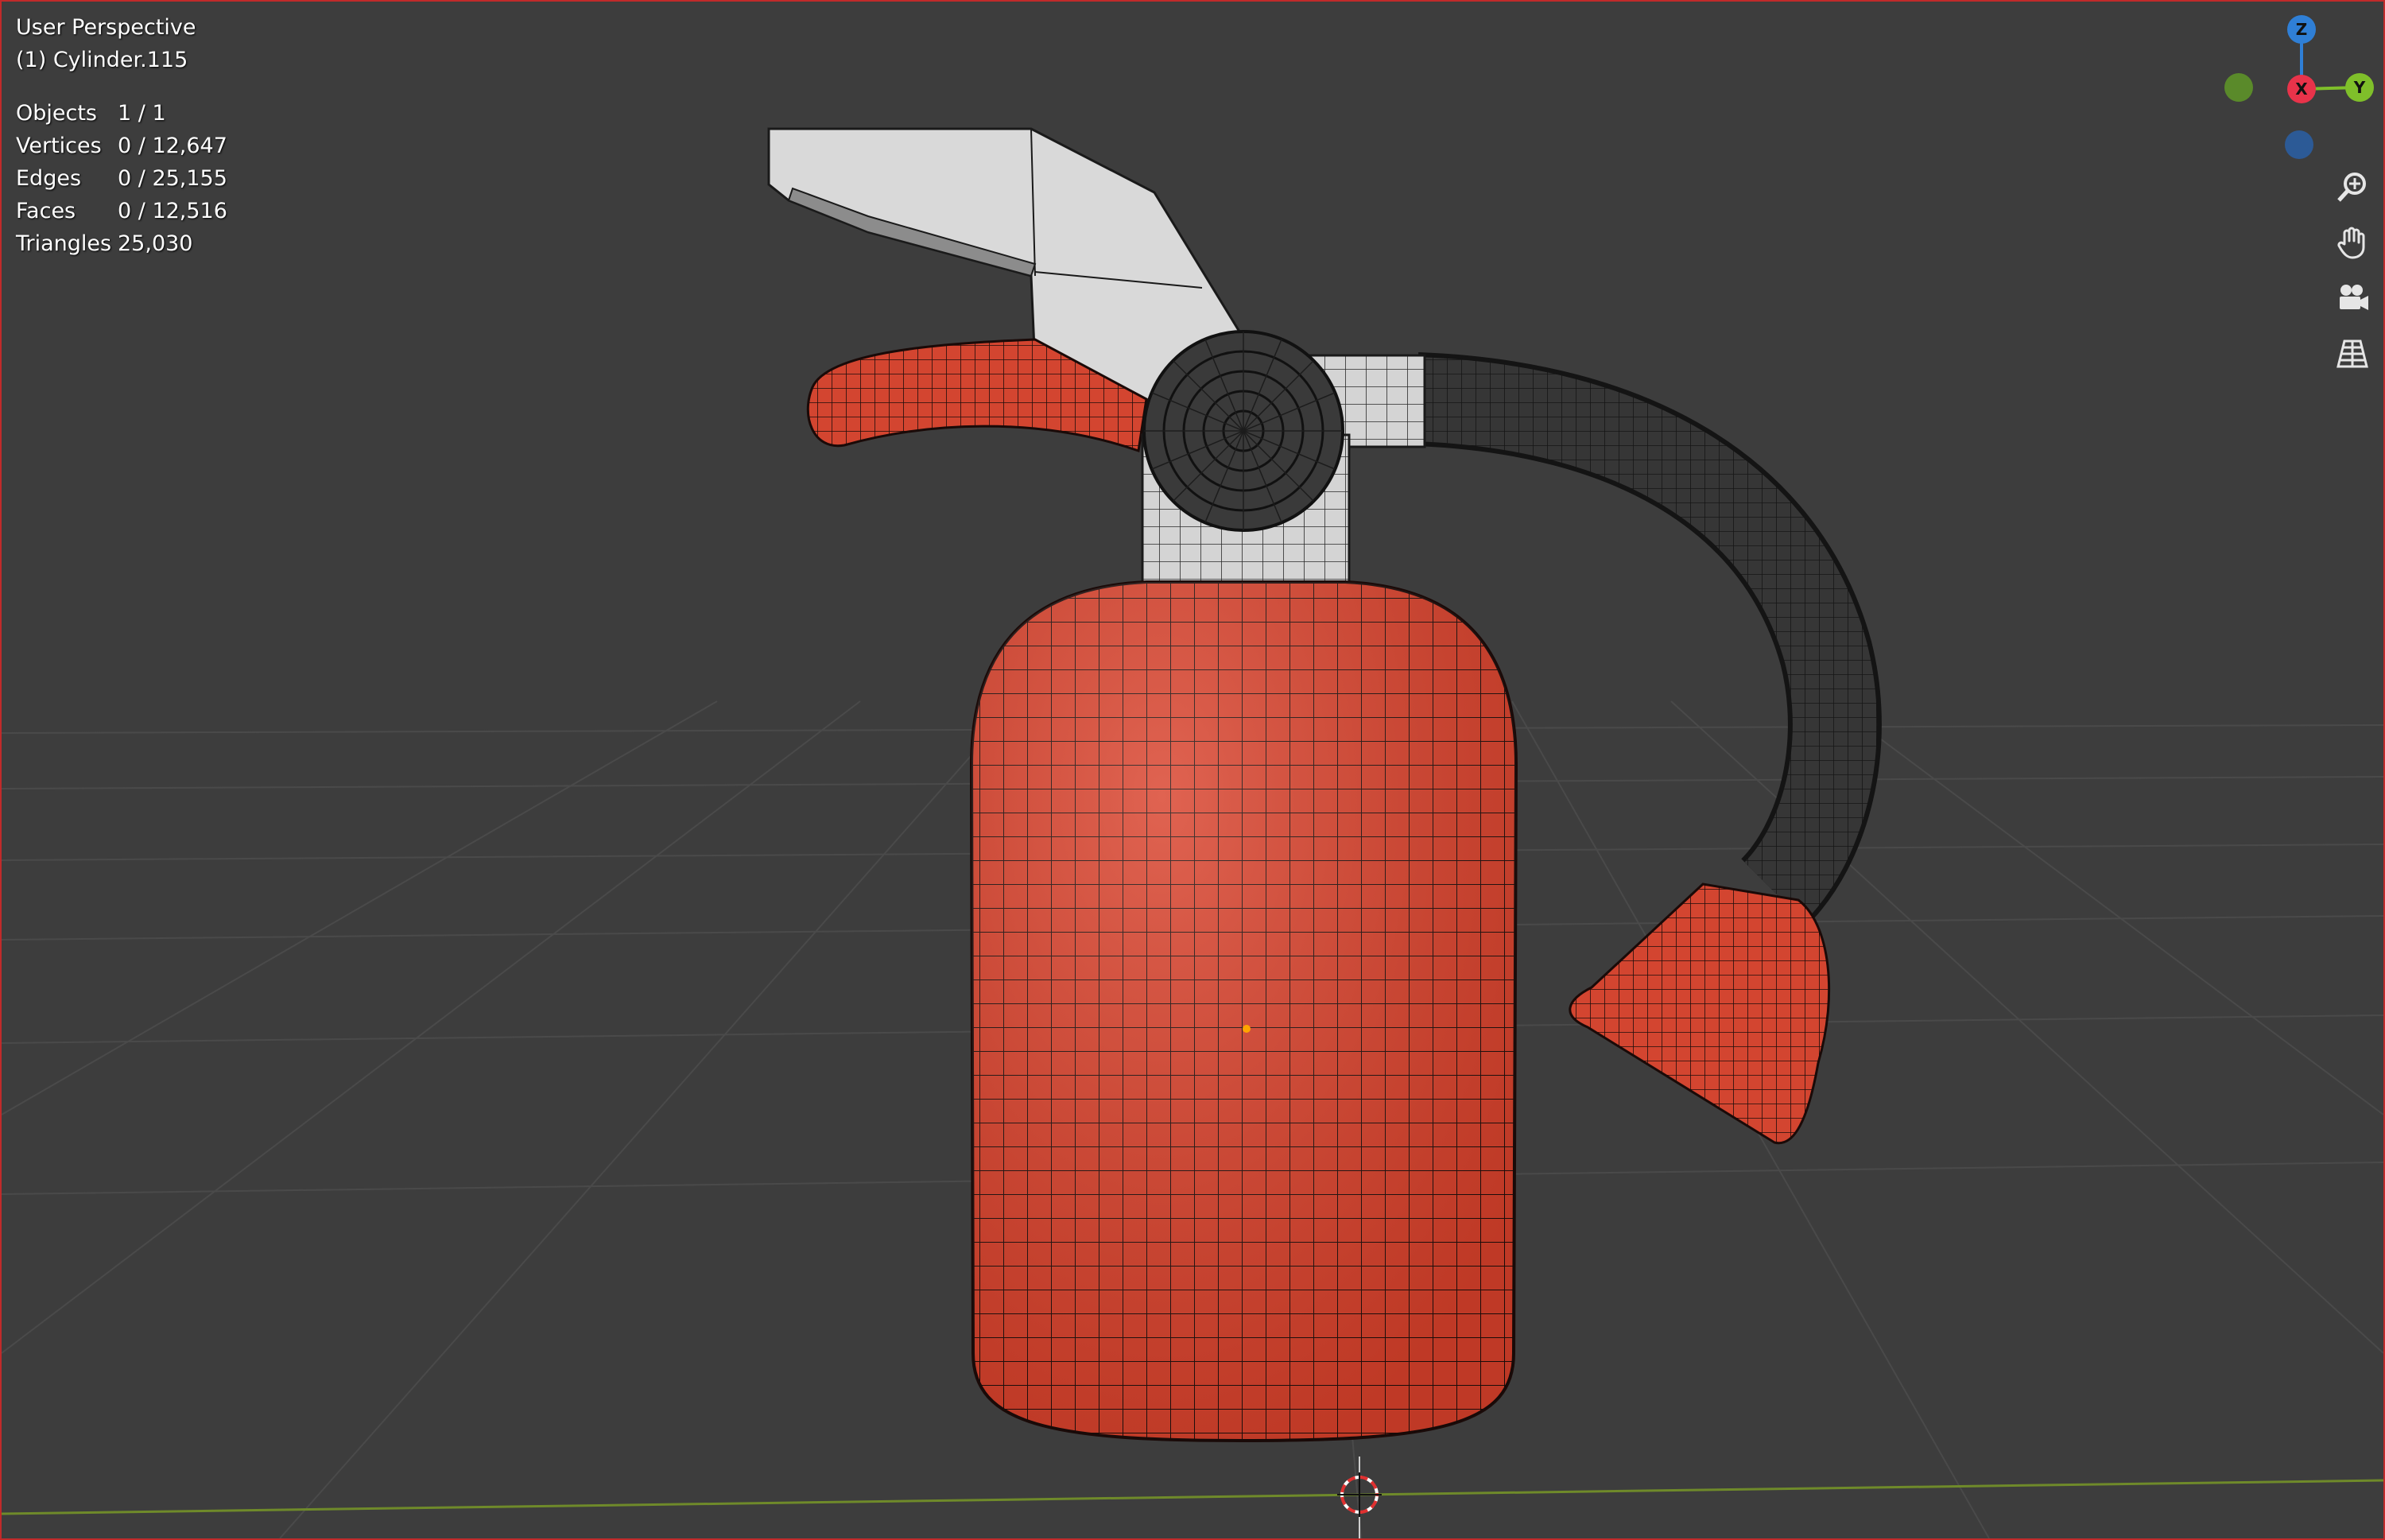 Image resolution: width=2385 pixels, height=1540 pixels. I want to click on stat-label: Faces, so click(46, 211).